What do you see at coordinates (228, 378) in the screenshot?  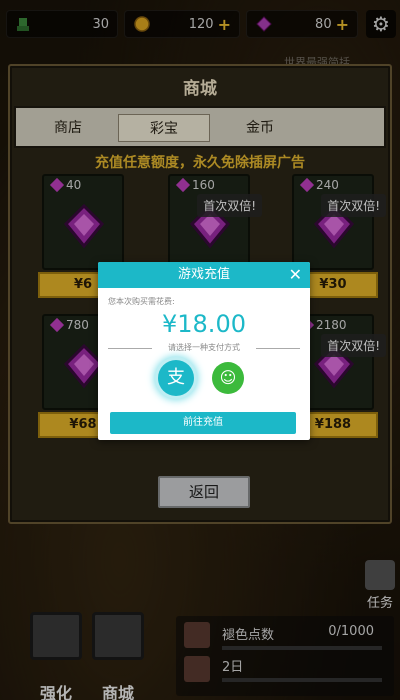 I see `wechat-pay-icon: ☺` at bounding box center [228, 378].